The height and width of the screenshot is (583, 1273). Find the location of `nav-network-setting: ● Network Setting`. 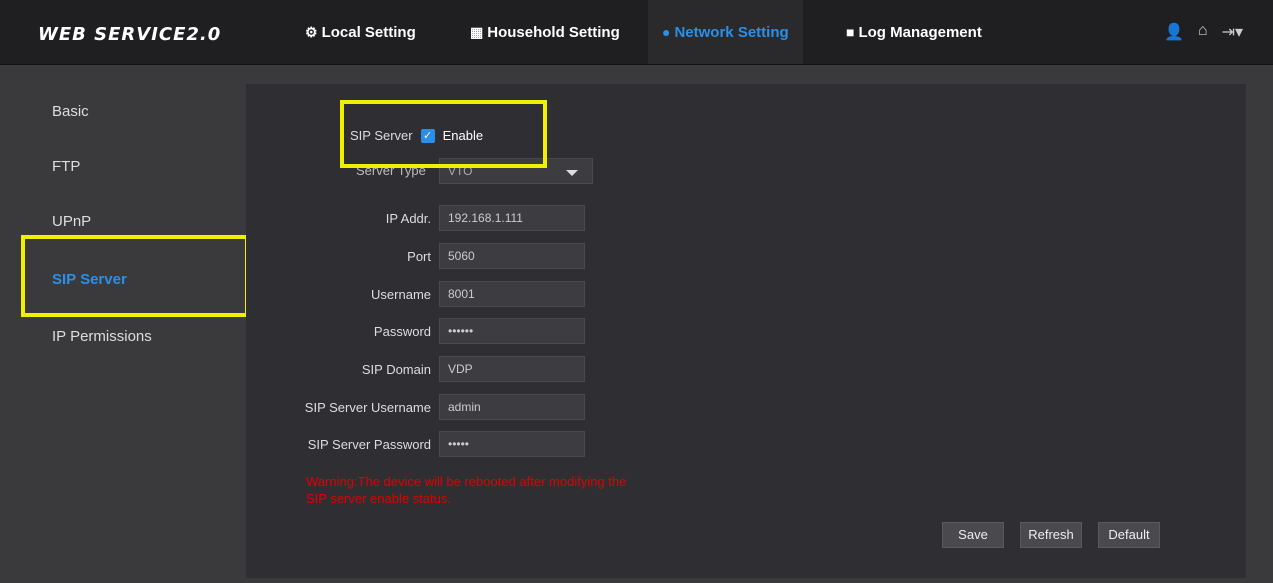

nav-network-setting: ● Network Setting is located at coordinates (725, 32).